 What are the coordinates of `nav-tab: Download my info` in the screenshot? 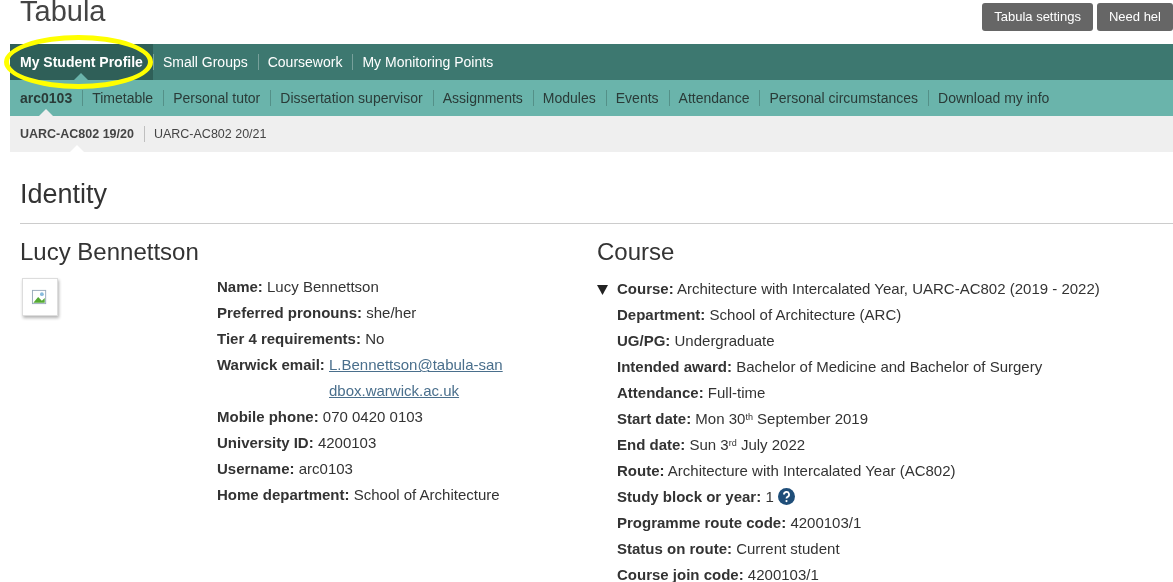 It's located at (994, 98).